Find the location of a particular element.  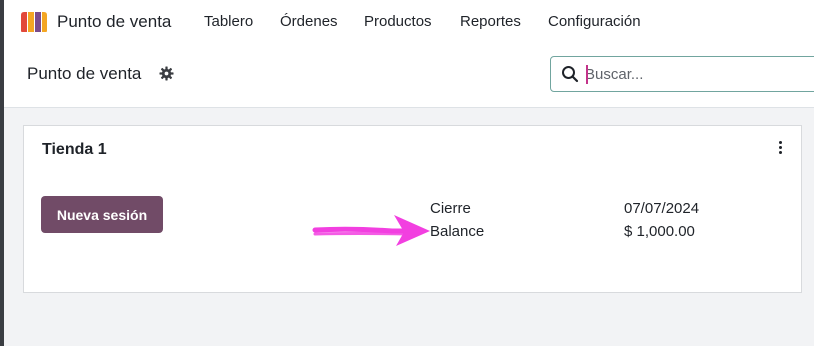

search-input is located at coordinates (695, 74).